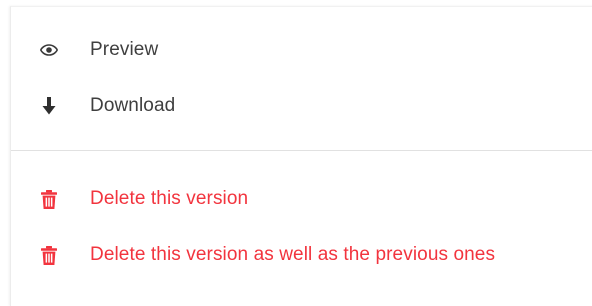 The height and width of the screenshot is (306, 592). What do you see at coordinates (49, 50) in the screenshot?
I see `eye-icon` at bounding box center [49, 50].